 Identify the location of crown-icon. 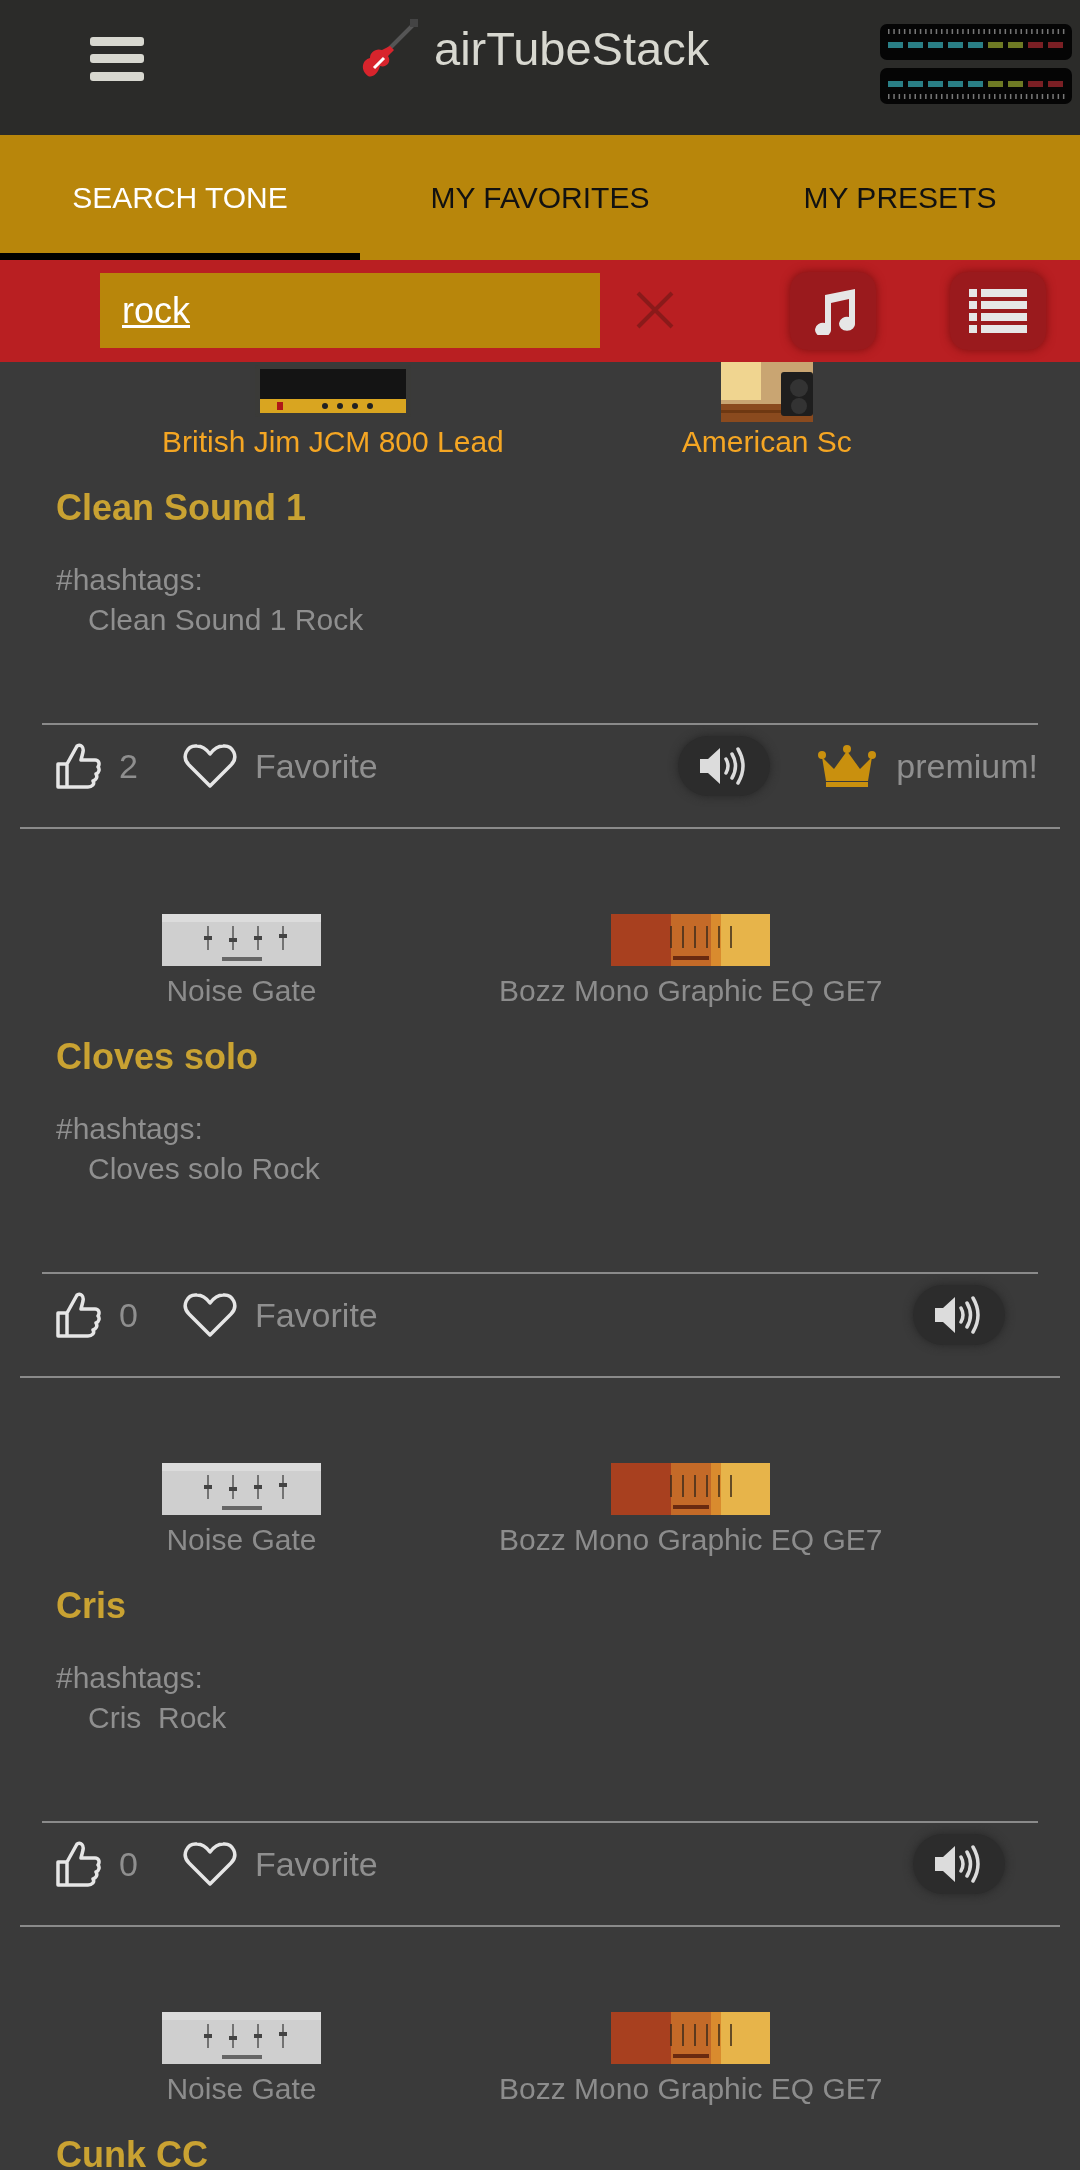
(847, 766).